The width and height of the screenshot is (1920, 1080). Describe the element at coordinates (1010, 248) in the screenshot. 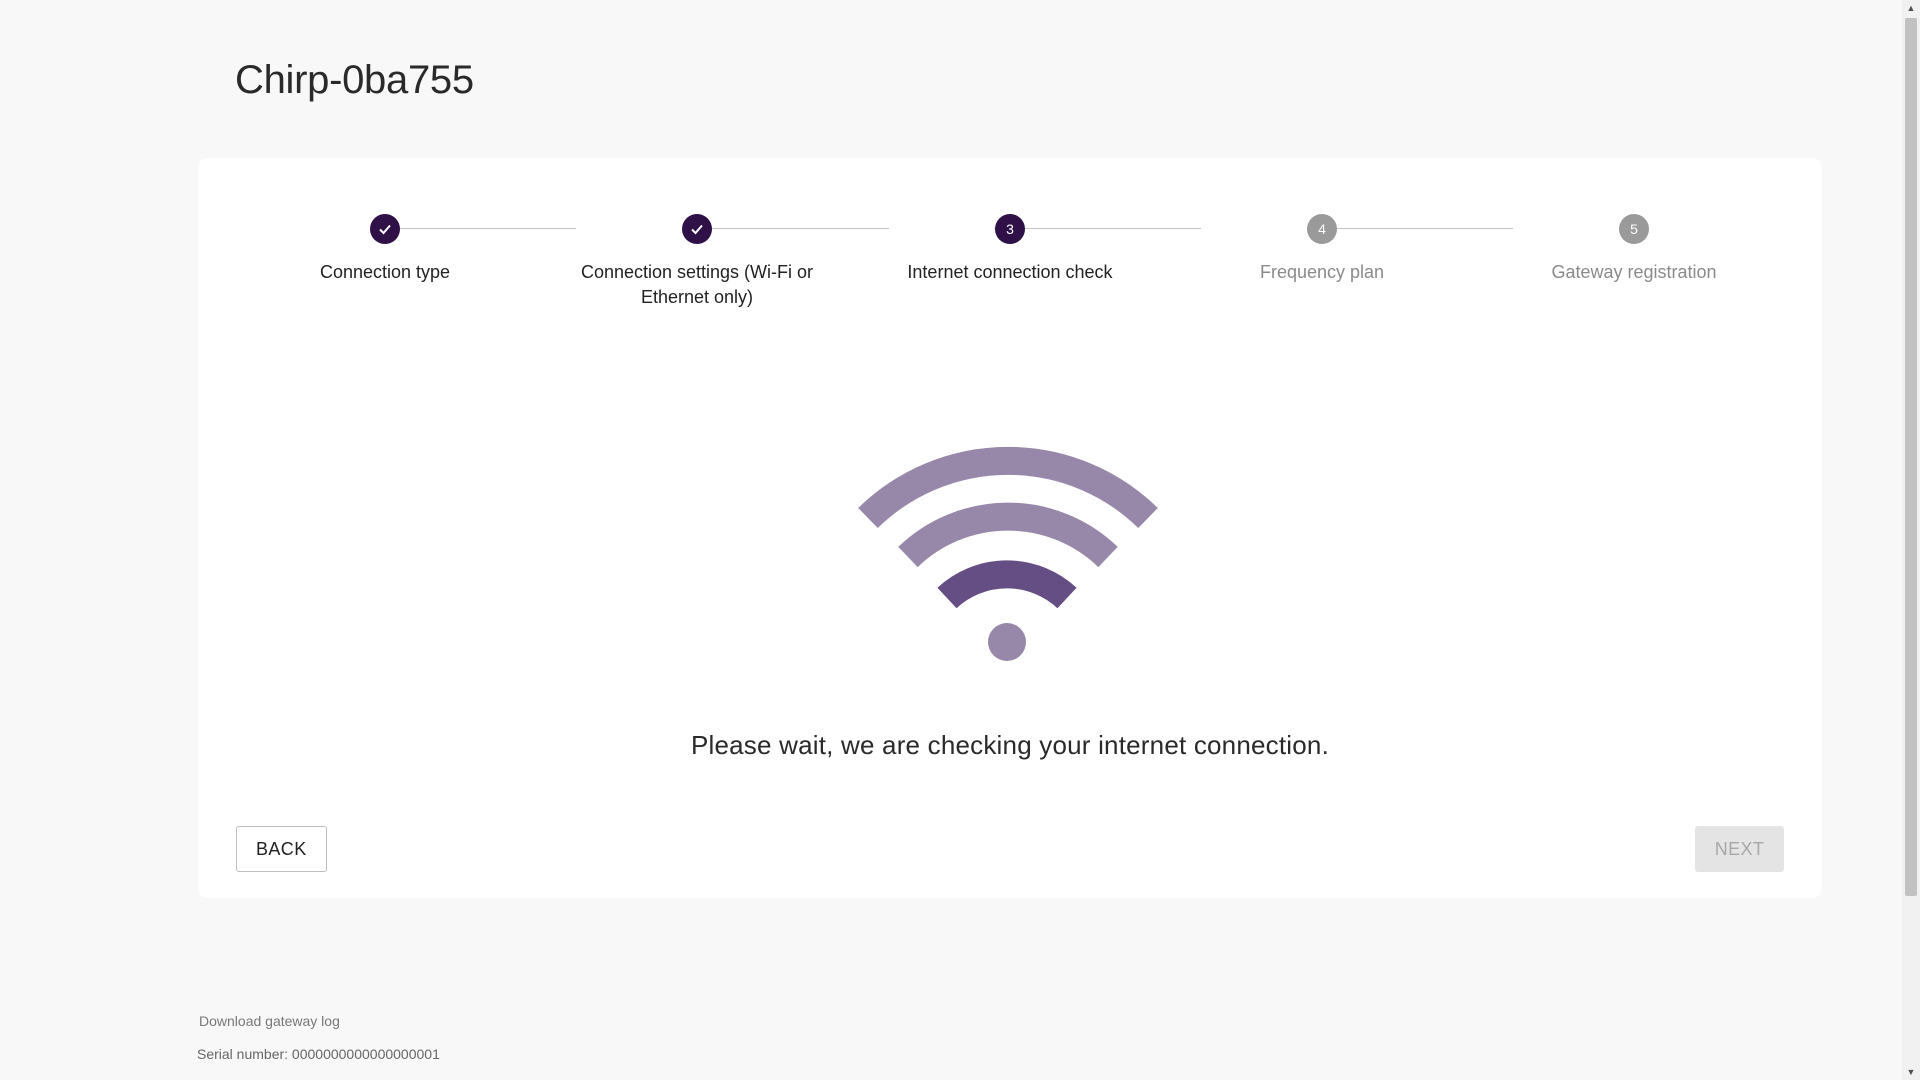

I see `step-internet-check: 3 Internet connection check` at that location.